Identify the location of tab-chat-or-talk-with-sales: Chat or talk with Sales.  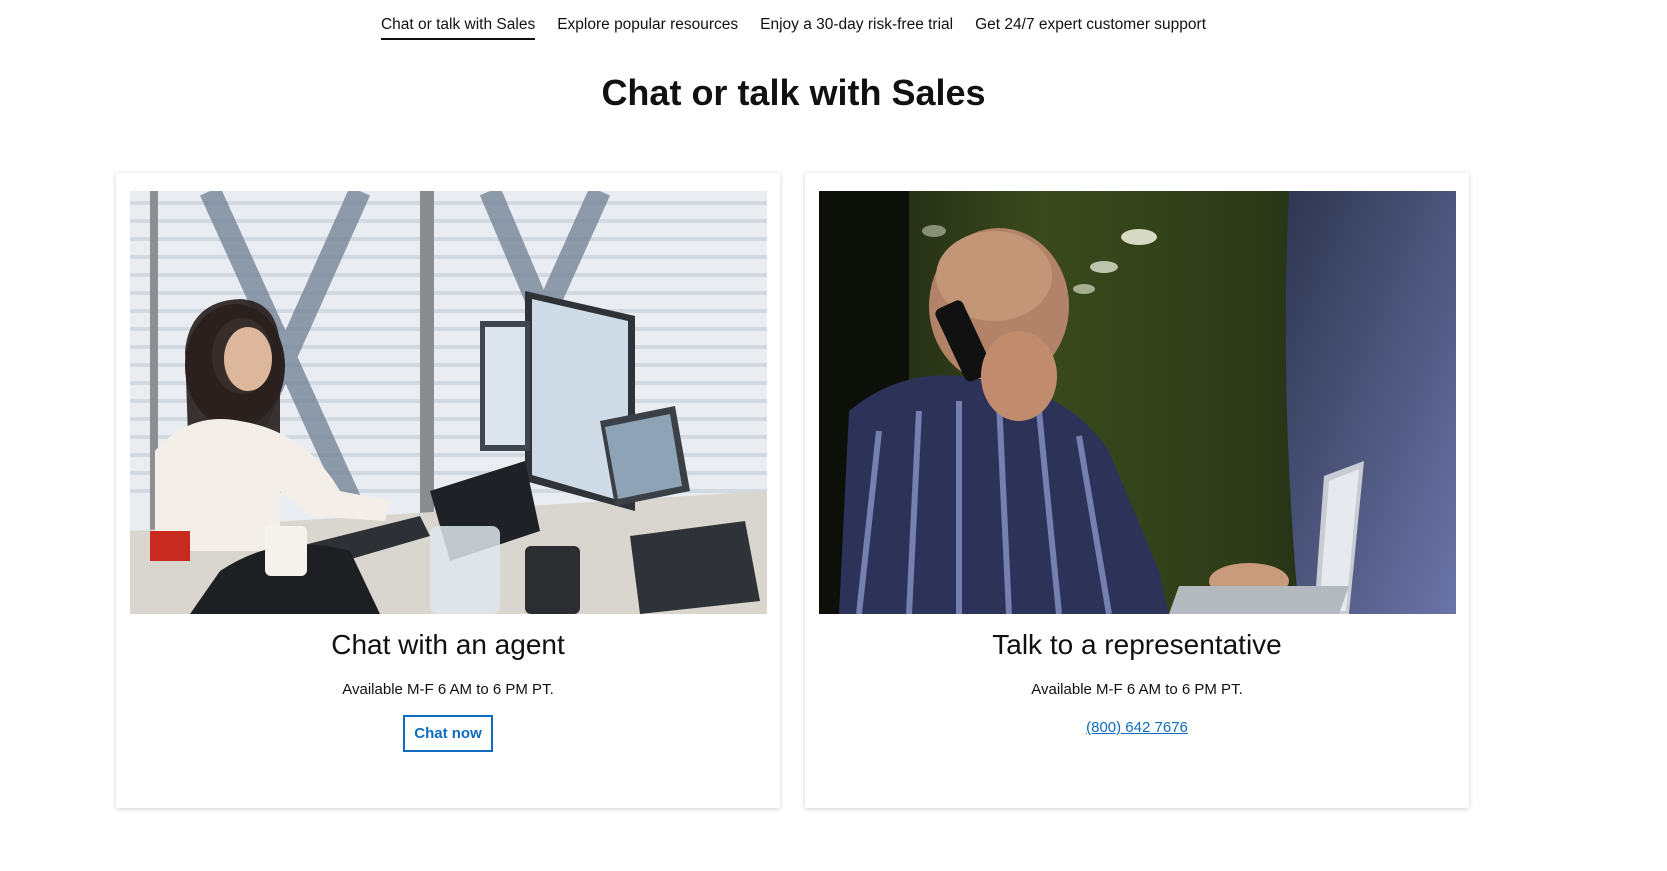
(458, 28).